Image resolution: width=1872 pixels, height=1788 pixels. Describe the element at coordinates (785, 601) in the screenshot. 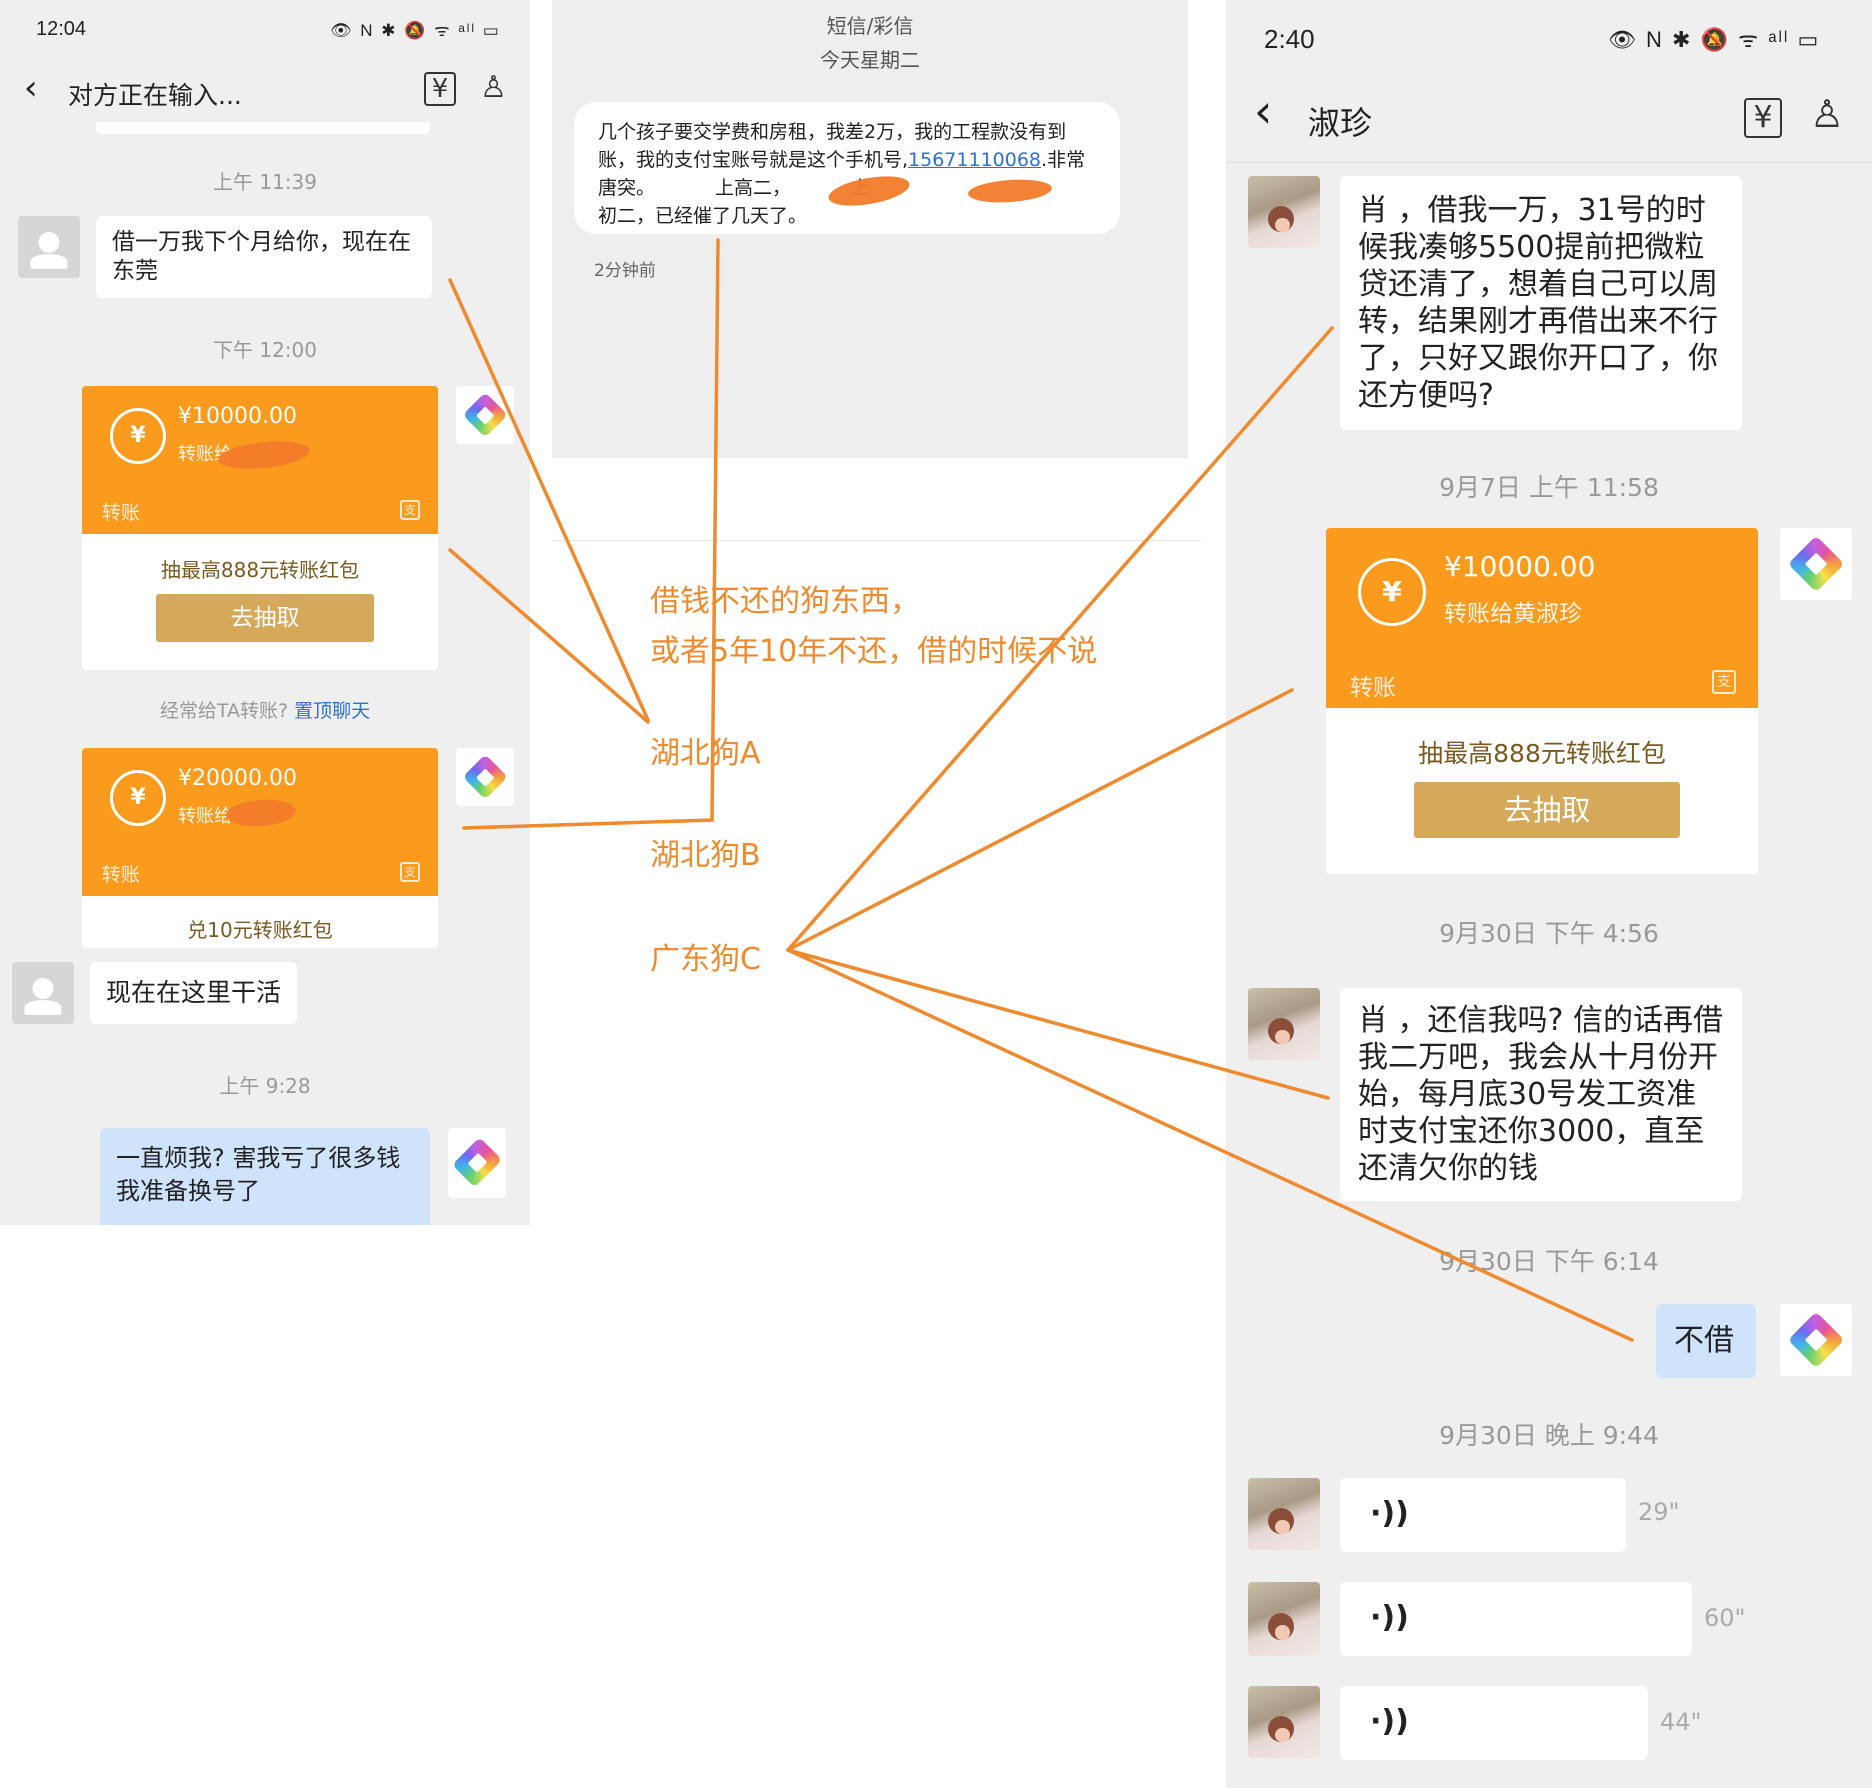

I see `annotation-text: 借钱不还的狗东西，` at that location.